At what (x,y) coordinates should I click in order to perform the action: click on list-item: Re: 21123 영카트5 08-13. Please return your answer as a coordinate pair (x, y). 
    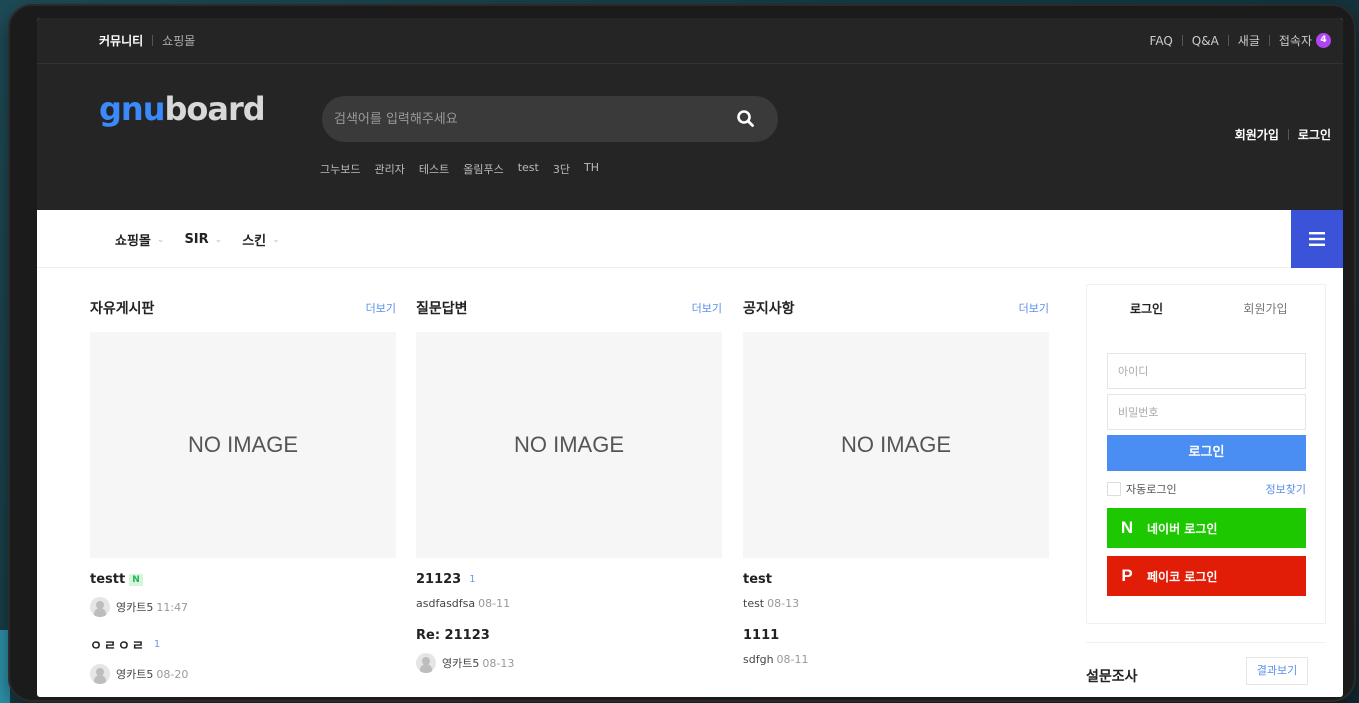
    Looking at the image, I should click on (569, 650).